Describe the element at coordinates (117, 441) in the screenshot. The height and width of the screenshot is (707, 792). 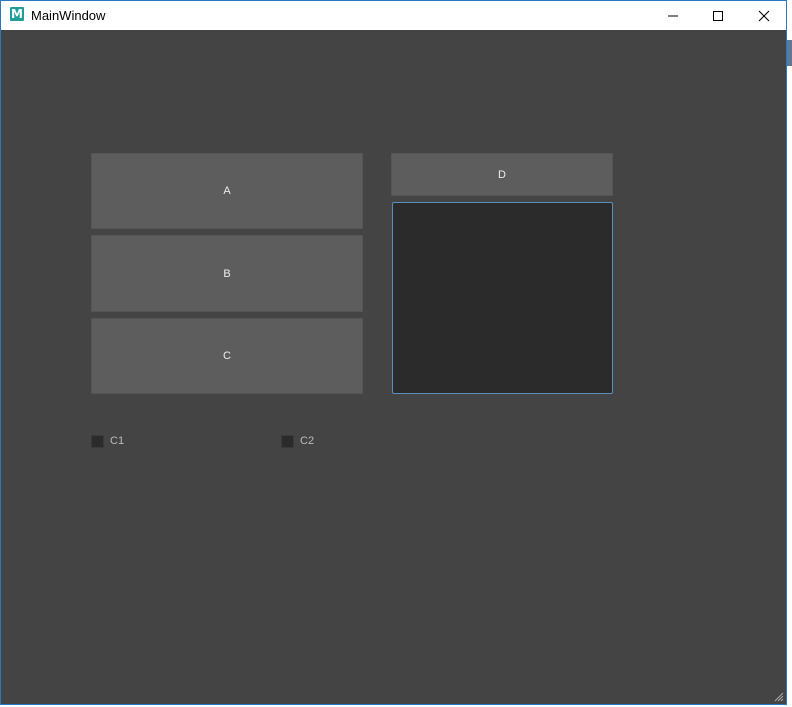
I see `checkbox-c1-label: C1` at that location.